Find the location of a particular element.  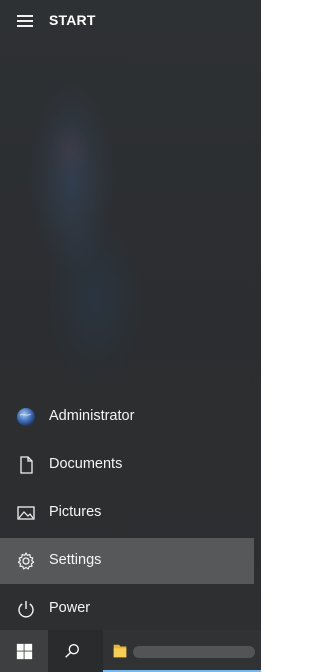

menu-item-label: Power is located at coordinates (70, 608).